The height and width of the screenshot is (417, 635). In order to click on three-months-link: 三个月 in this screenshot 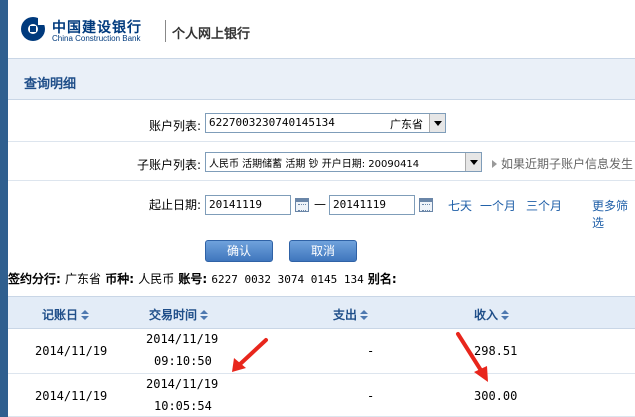, I will do `click(544, 205)`.